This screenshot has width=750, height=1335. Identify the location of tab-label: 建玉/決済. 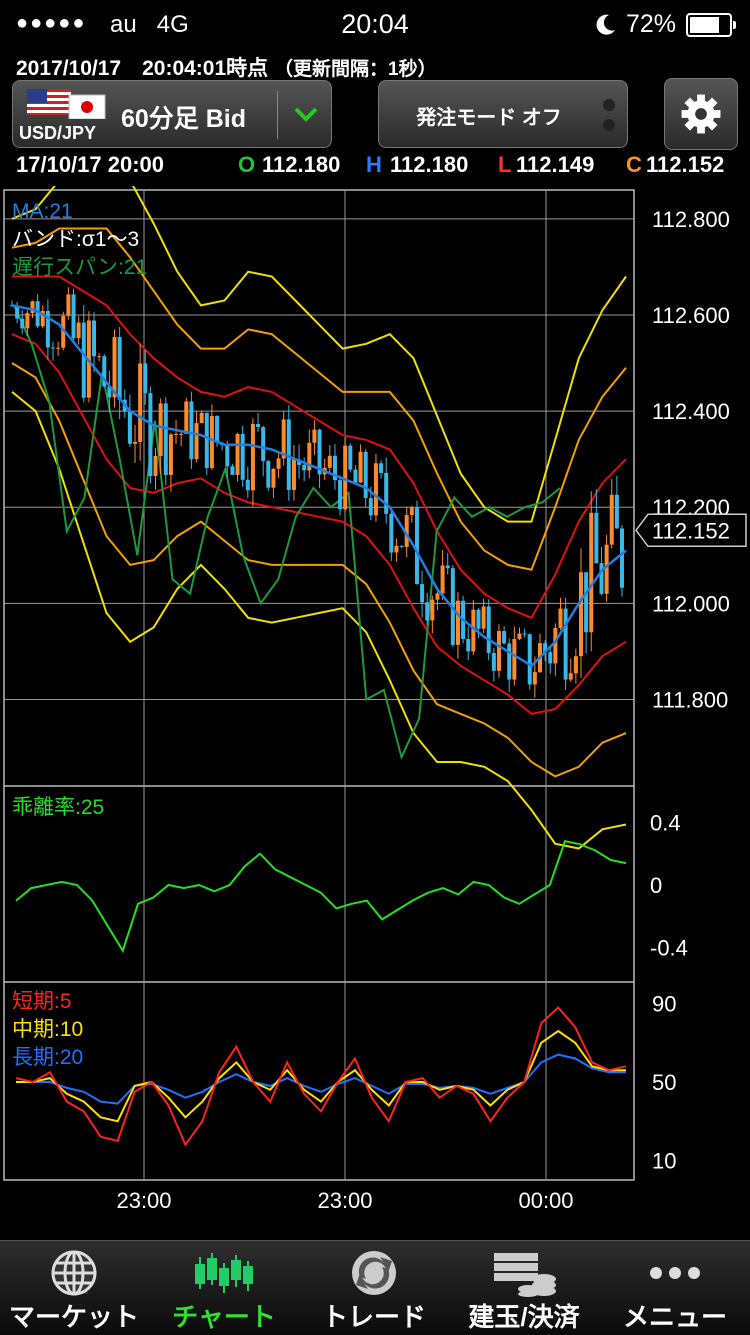
(524, 1317).